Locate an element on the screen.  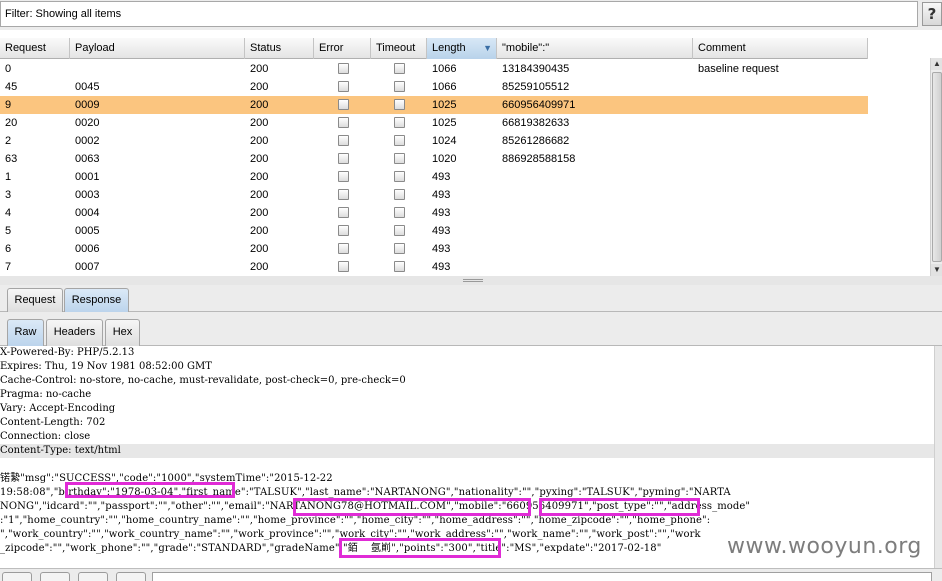
column-header-request: Request is located at coordinates (35, 48).